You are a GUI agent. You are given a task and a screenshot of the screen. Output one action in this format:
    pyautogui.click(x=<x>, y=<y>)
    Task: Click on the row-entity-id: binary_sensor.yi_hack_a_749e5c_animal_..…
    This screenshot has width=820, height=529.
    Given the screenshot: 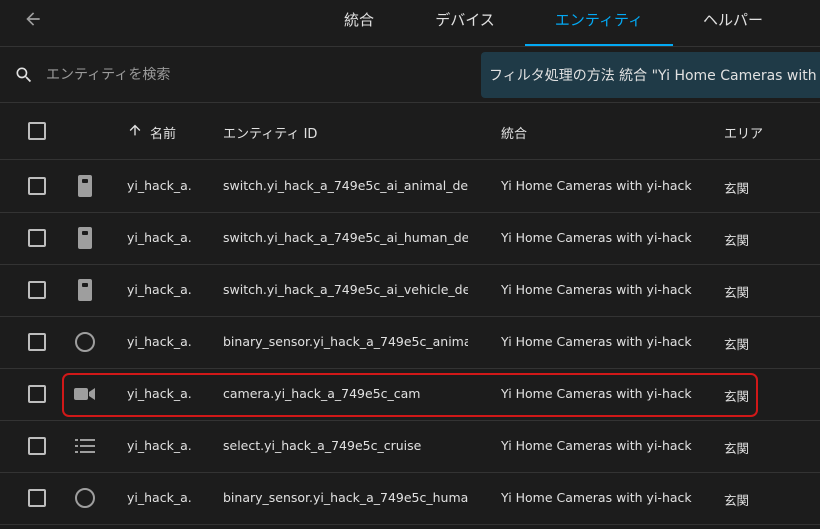 What is the action you would take?
    pyautogui.click(x=345, y=341)
    